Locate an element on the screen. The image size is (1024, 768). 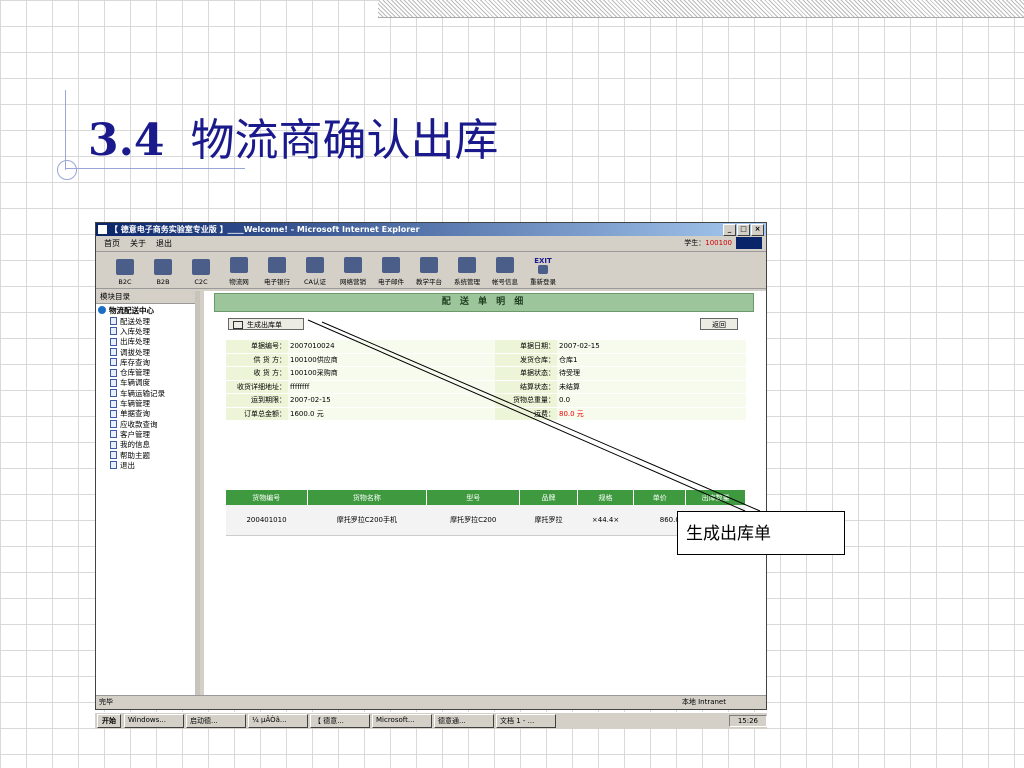
detail-header: 配 送 单 明 细 is located at coordinates (484, 302).